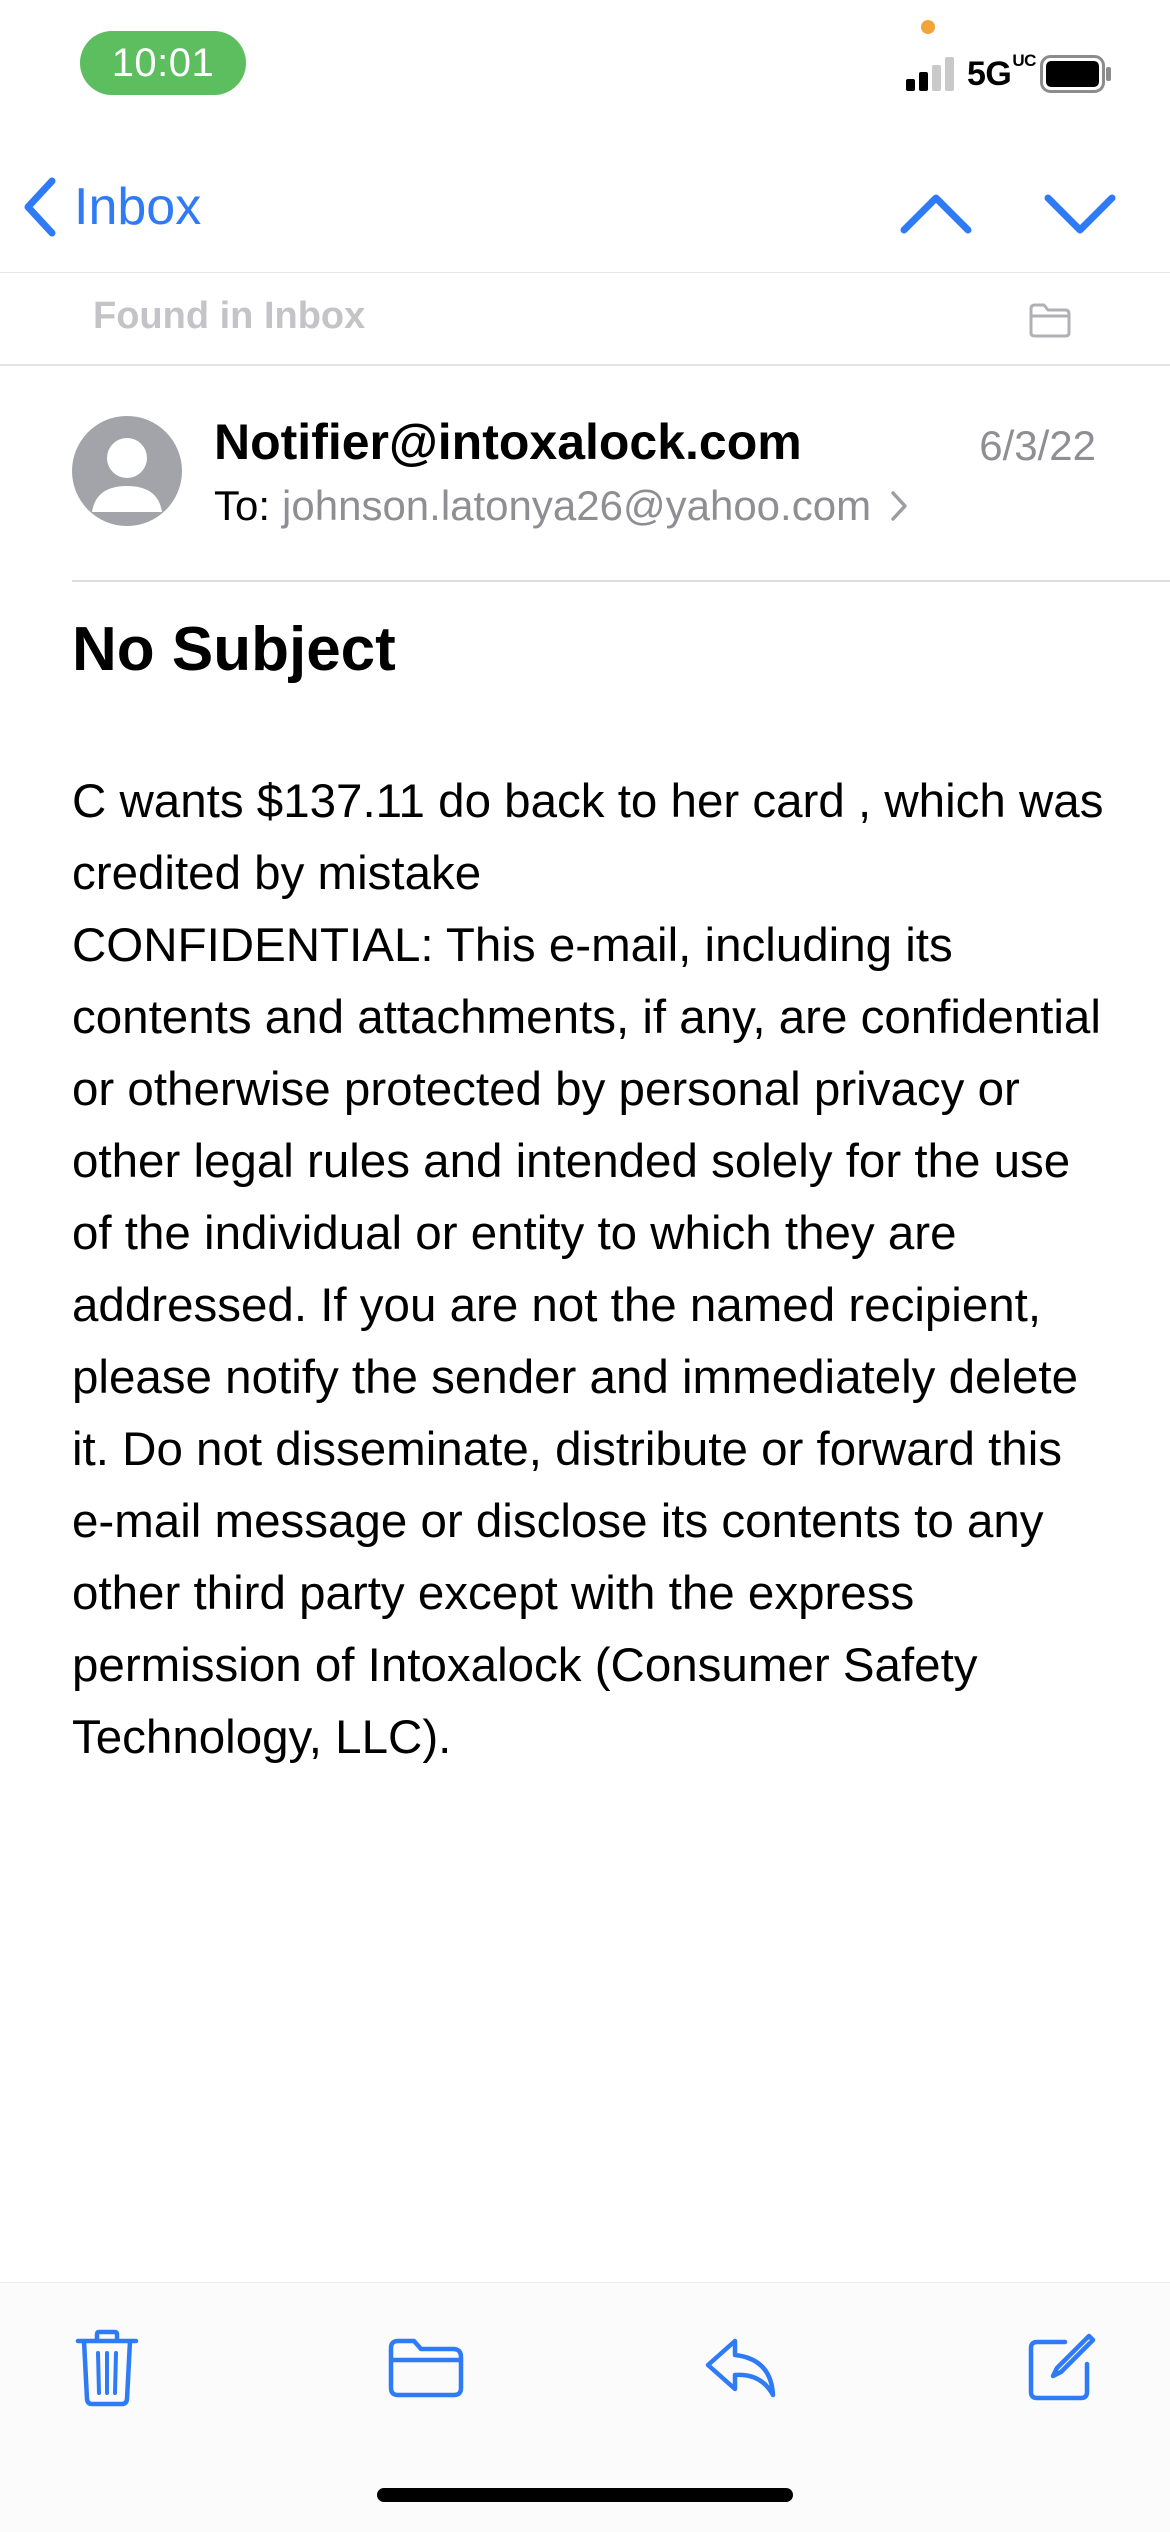 The height and width of the screenshot is (2532, 1170). I want to click on status-bar: 10:01 5GUC, so click(585, 65).